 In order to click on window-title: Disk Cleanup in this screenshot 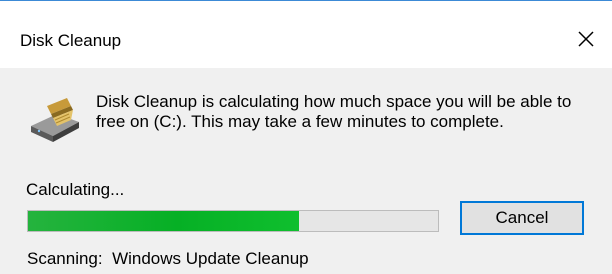, I will do `click(71, 40)`.